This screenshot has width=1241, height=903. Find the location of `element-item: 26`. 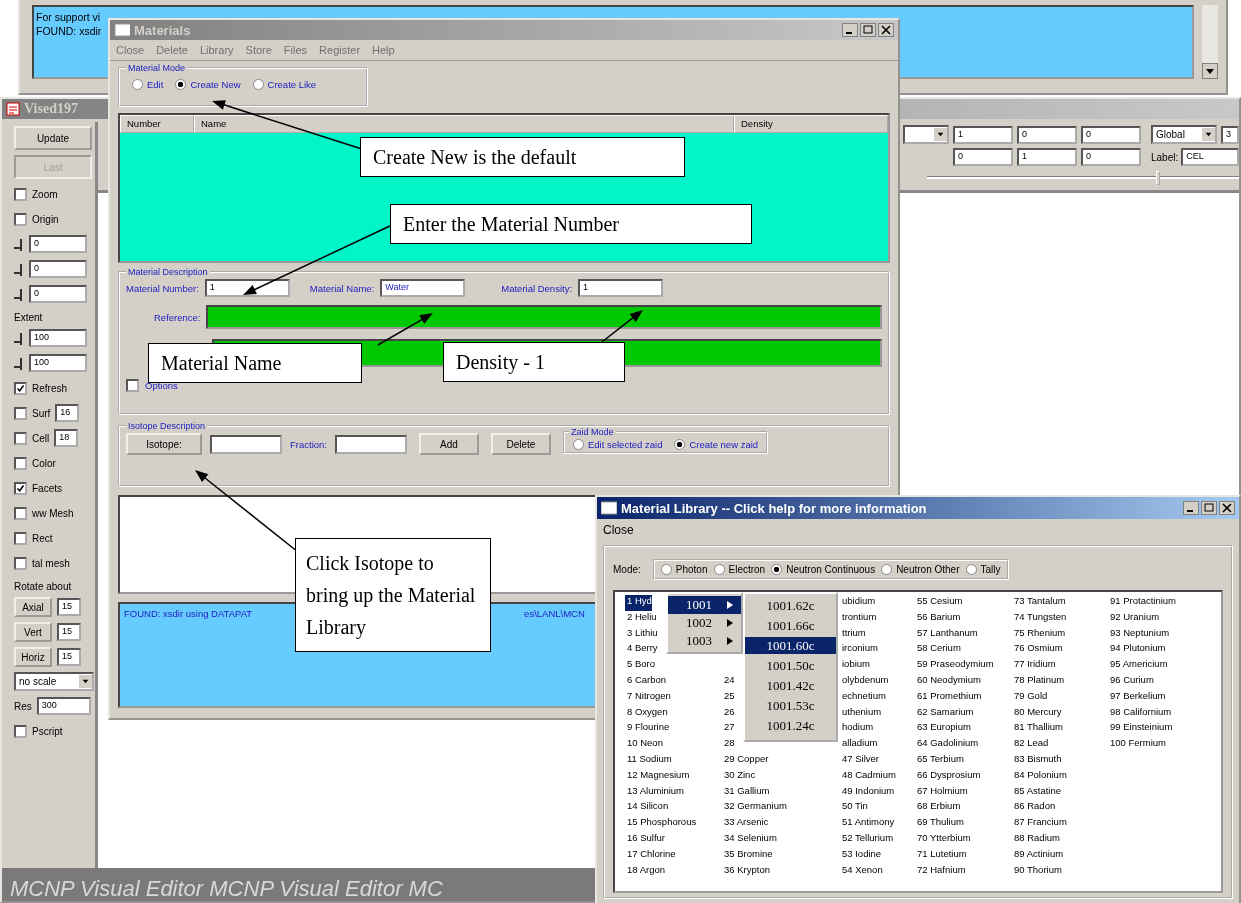

element-item: 26 is located at coordinates (728, 713).